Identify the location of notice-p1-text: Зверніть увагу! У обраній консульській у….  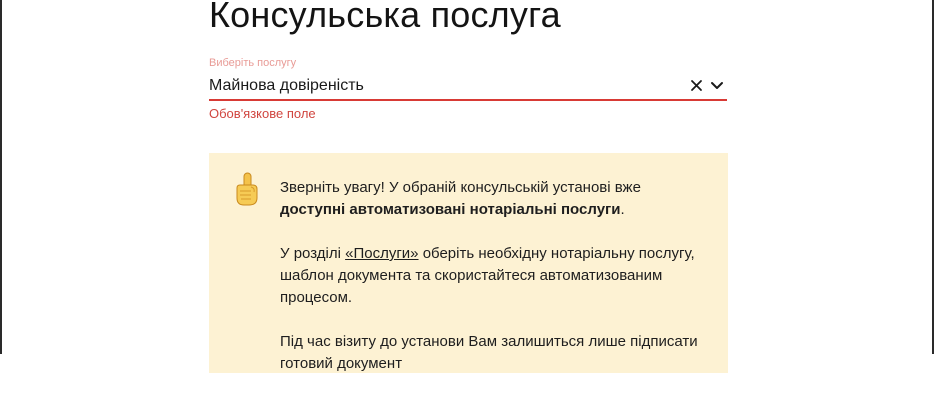
(460, 187).